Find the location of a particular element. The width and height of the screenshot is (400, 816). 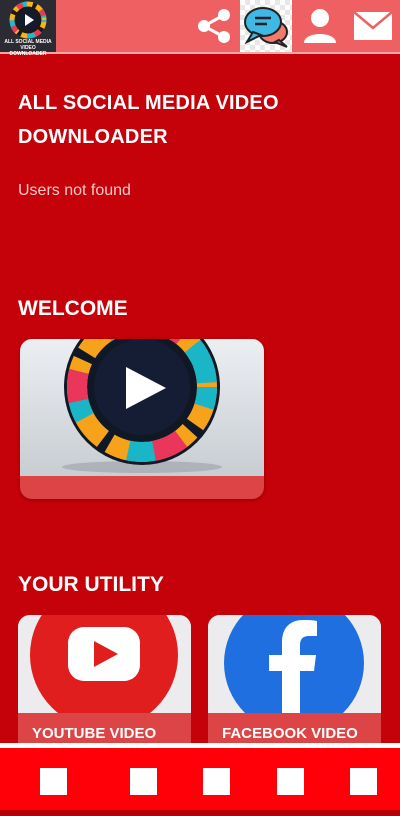

page-title: ALL SOCIAL MEDIA VIDEO DOWNLOADER is located at coordinates (148, 120).